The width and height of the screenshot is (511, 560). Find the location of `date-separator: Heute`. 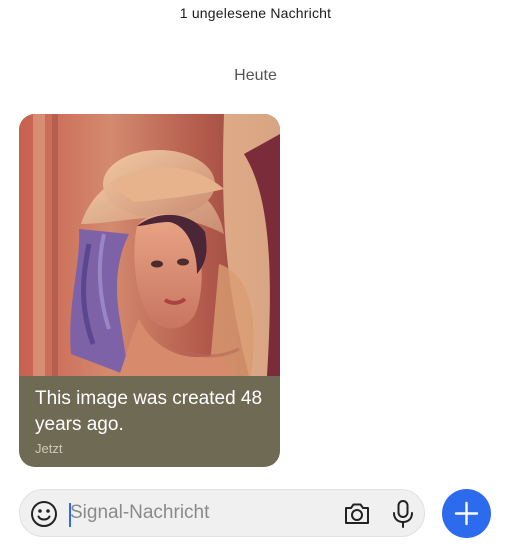

date-separator: Heute is located at coordinates (255, 75).